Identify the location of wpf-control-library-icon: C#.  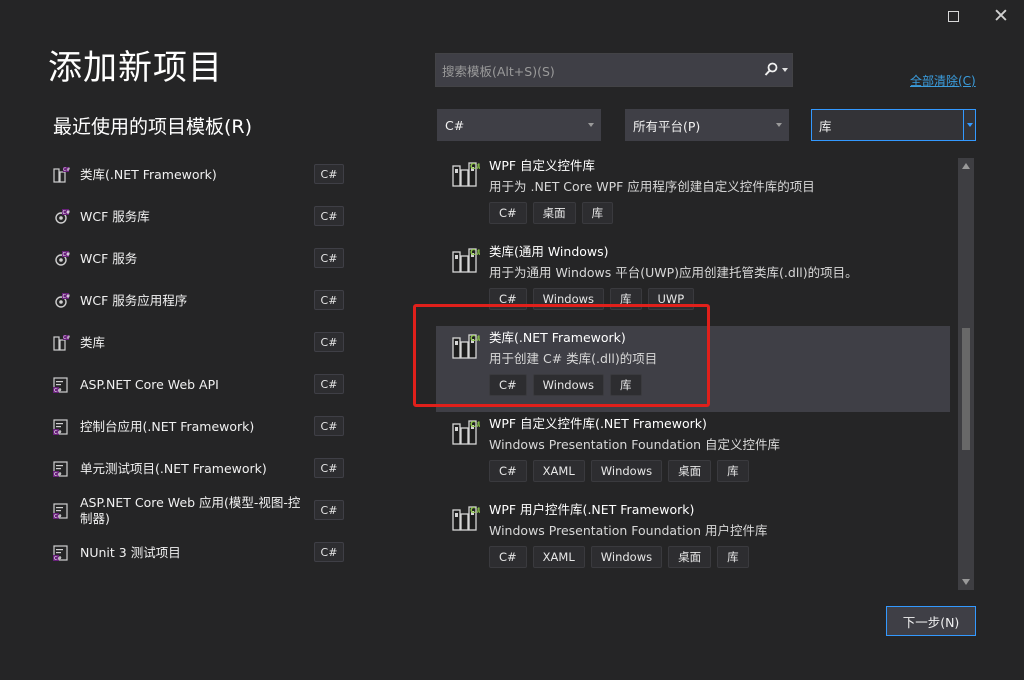
(466, 433).